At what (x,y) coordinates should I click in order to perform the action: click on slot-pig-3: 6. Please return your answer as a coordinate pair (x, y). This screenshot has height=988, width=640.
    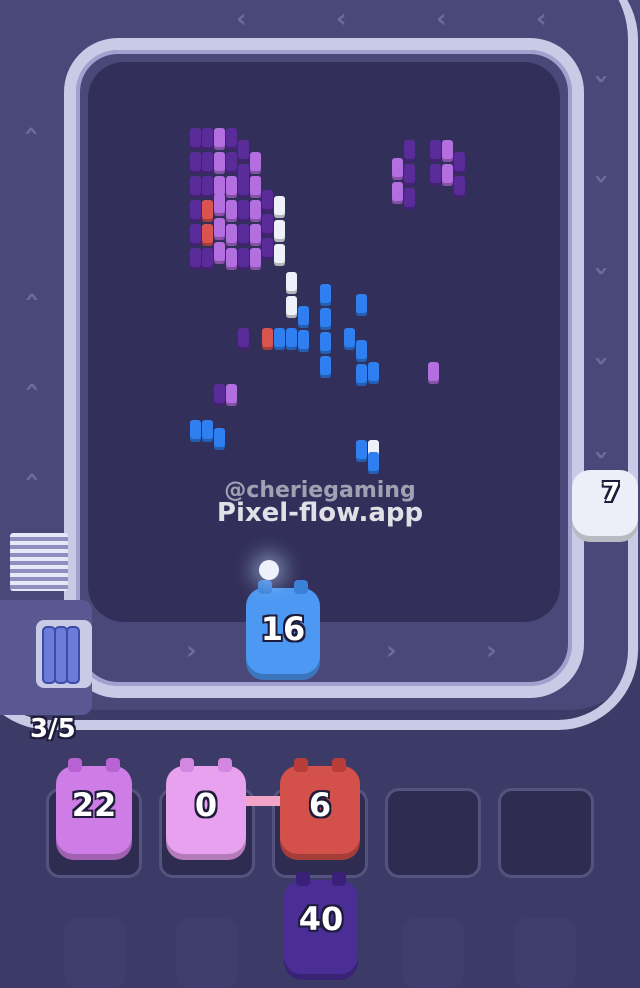
    Looking at the image, I should click on (320, 809).